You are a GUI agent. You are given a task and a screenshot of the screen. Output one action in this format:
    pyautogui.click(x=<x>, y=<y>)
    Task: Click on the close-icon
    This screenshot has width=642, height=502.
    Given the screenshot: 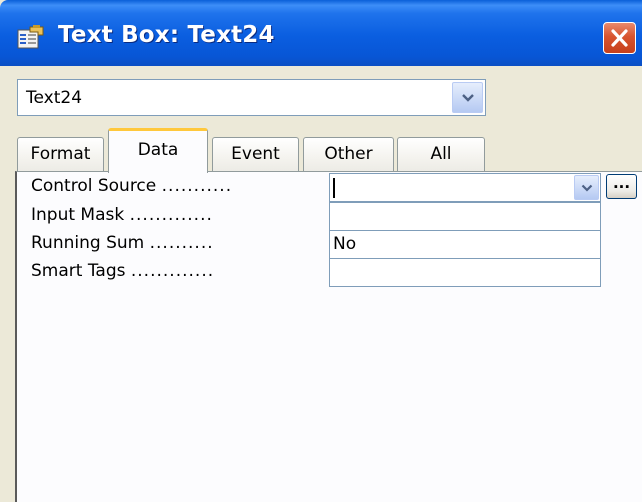 What is the action you would take?
    pyautogui.click(x=619, y=38)
    